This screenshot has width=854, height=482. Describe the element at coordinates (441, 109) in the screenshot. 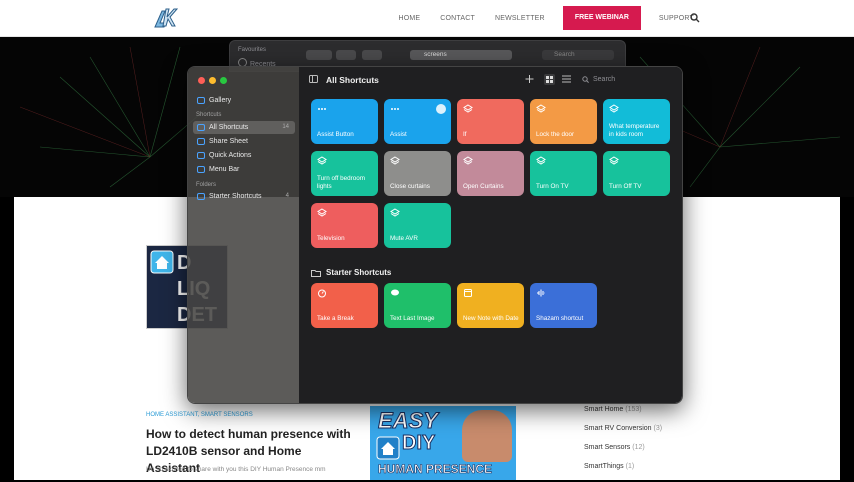

I see `run-shortcut-icon` at that location.